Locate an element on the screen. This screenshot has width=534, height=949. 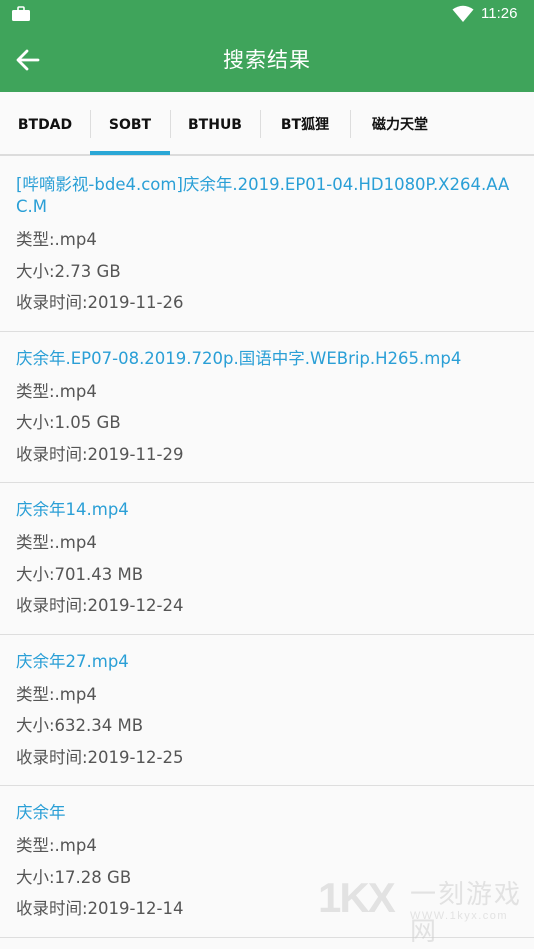
result-name: 庆余年27.mp4 is located at coordinates (267, 662).